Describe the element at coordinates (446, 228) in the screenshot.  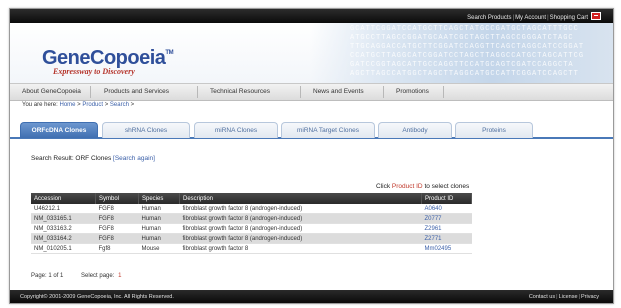
I see `cell-product-id-link: Z2961` at that location.